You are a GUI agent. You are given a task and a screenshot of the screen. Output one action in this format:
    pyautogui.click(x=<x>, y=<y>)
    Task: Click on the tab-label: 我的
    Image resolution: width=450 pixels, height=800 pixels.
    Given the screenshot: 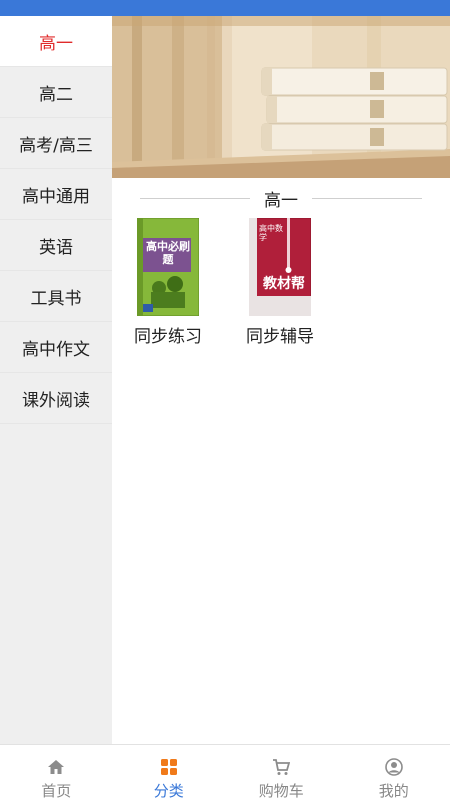 What is the action you would take?
    pyautogui.click(x=393, y=791)
    